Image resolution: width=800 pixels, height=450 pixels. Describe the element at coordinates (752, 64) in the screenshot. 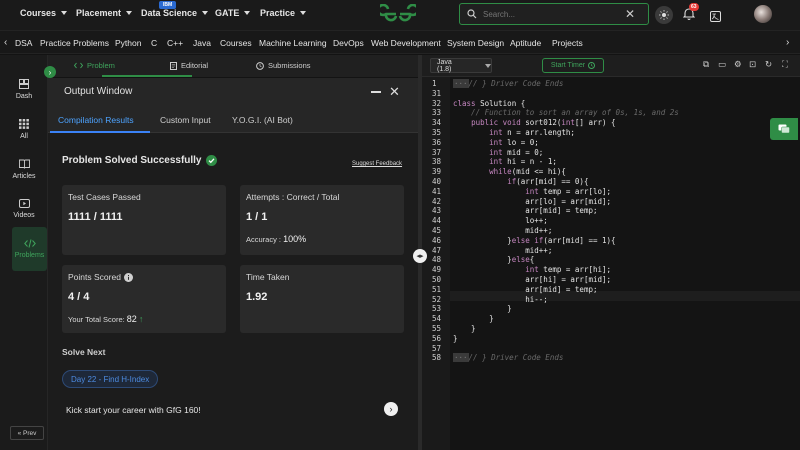

I see `bookmark-icon: ⊡` at that location.